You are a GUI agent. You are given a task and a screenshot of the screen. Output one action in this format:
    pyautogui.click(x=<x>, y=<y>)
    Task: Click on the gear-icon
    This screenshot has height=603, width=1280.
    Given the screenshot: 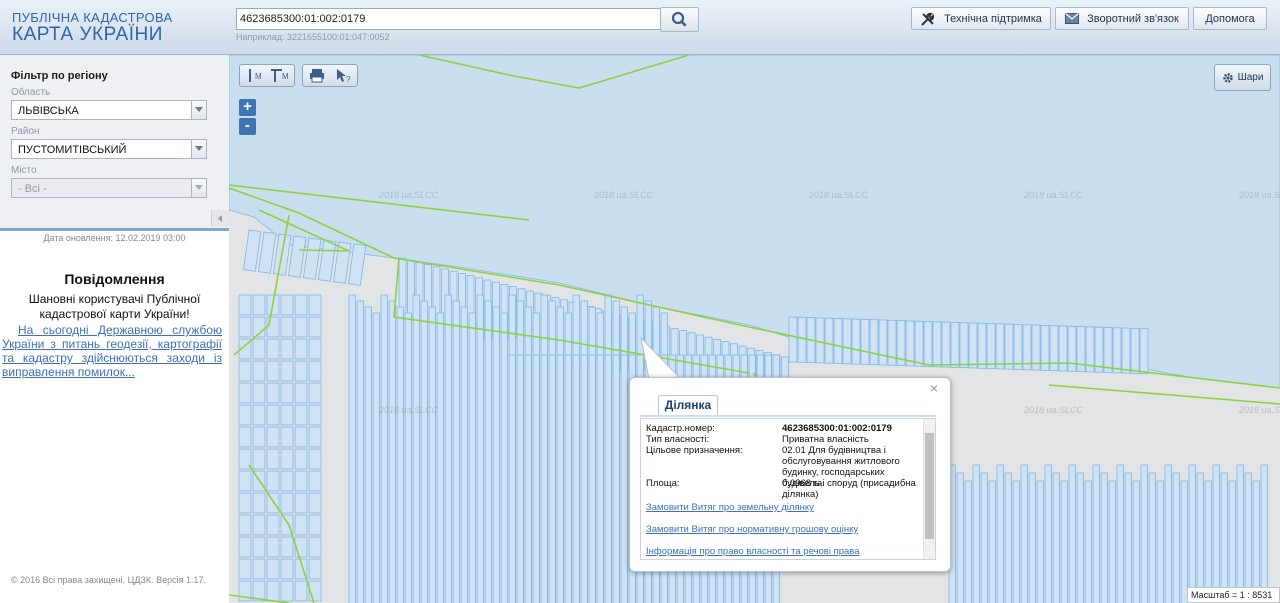 What is the action you would take?
    pyautogui.click(x=1227, y=77)
    